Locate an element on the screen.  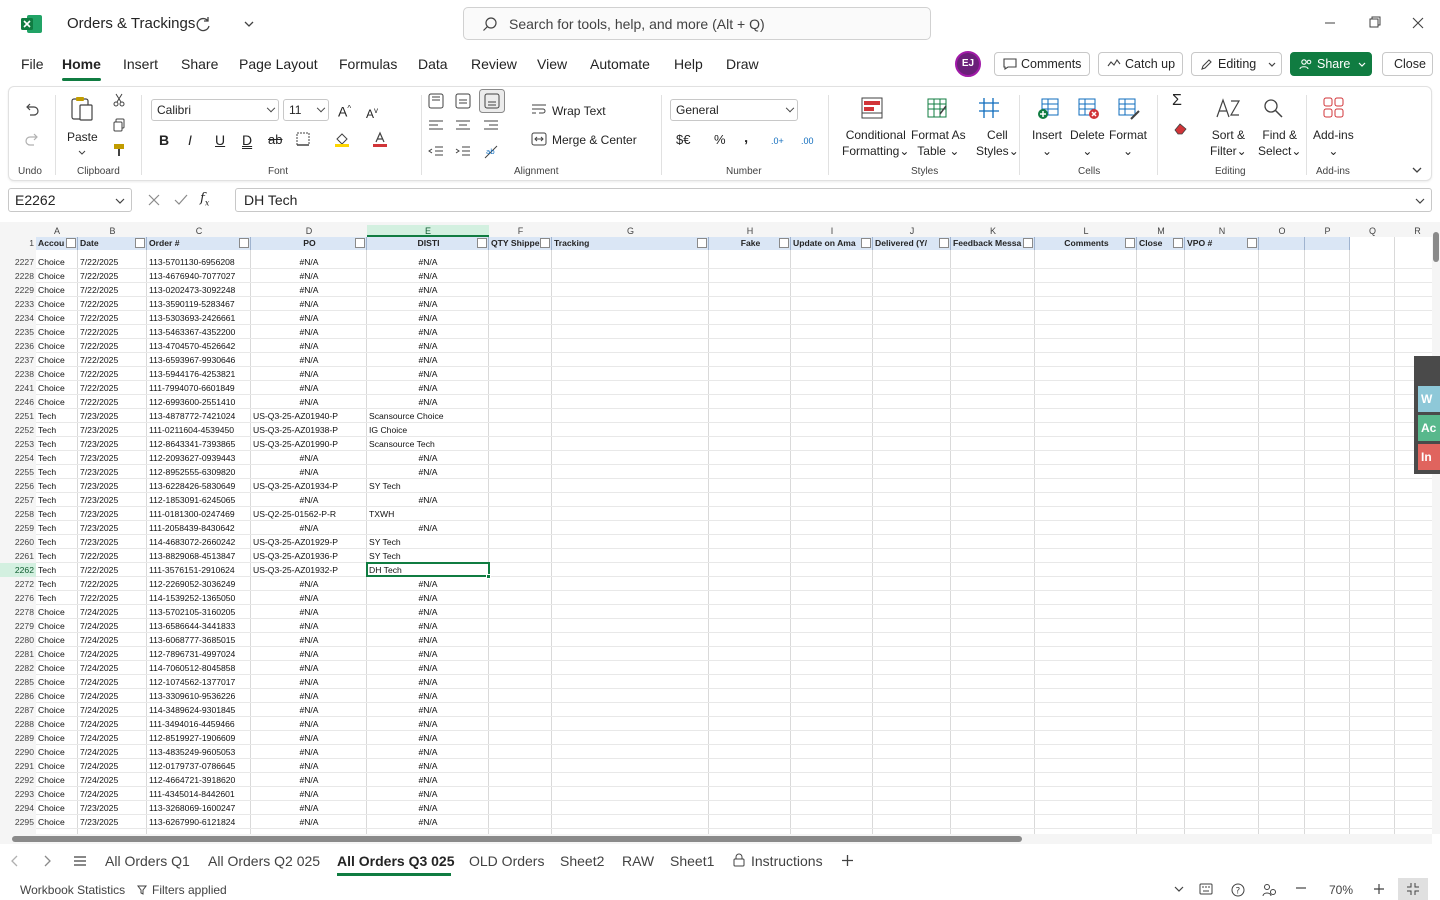
horizontal-scroll-thumb is located at coordinates (517, 839).